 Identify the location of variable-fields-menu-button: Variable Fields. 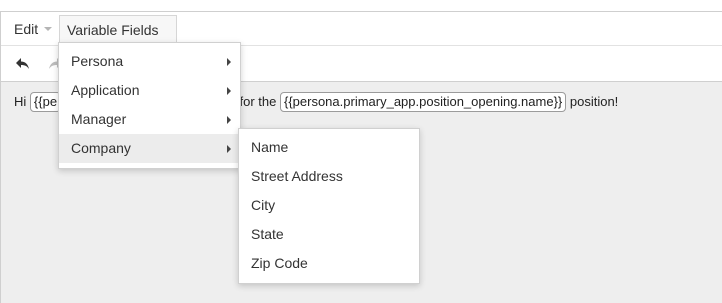
(118, 38).